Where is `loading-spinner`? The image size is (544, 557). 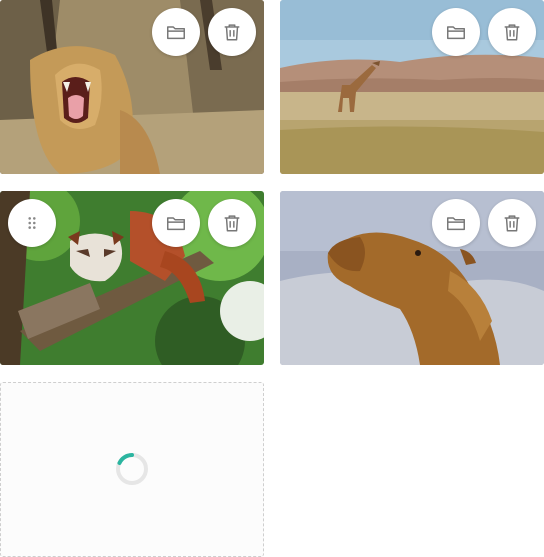 loading-spinner is located at coordinates (132, 469).